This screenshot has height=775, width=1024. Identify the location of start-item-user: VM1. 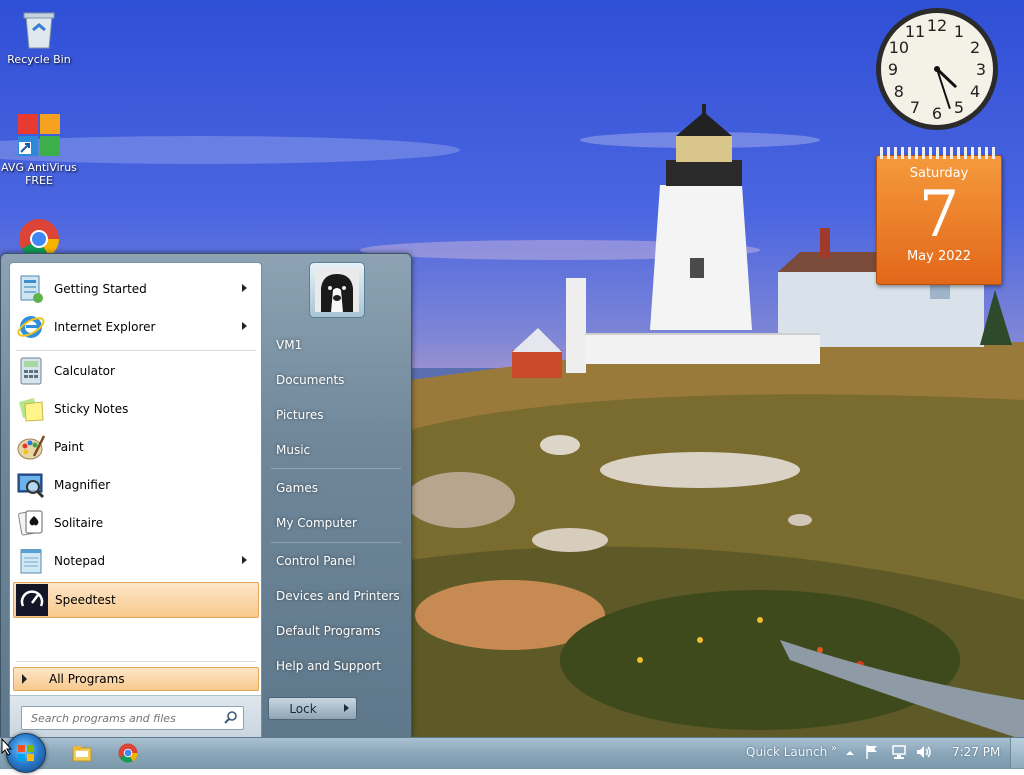
(289, 345).